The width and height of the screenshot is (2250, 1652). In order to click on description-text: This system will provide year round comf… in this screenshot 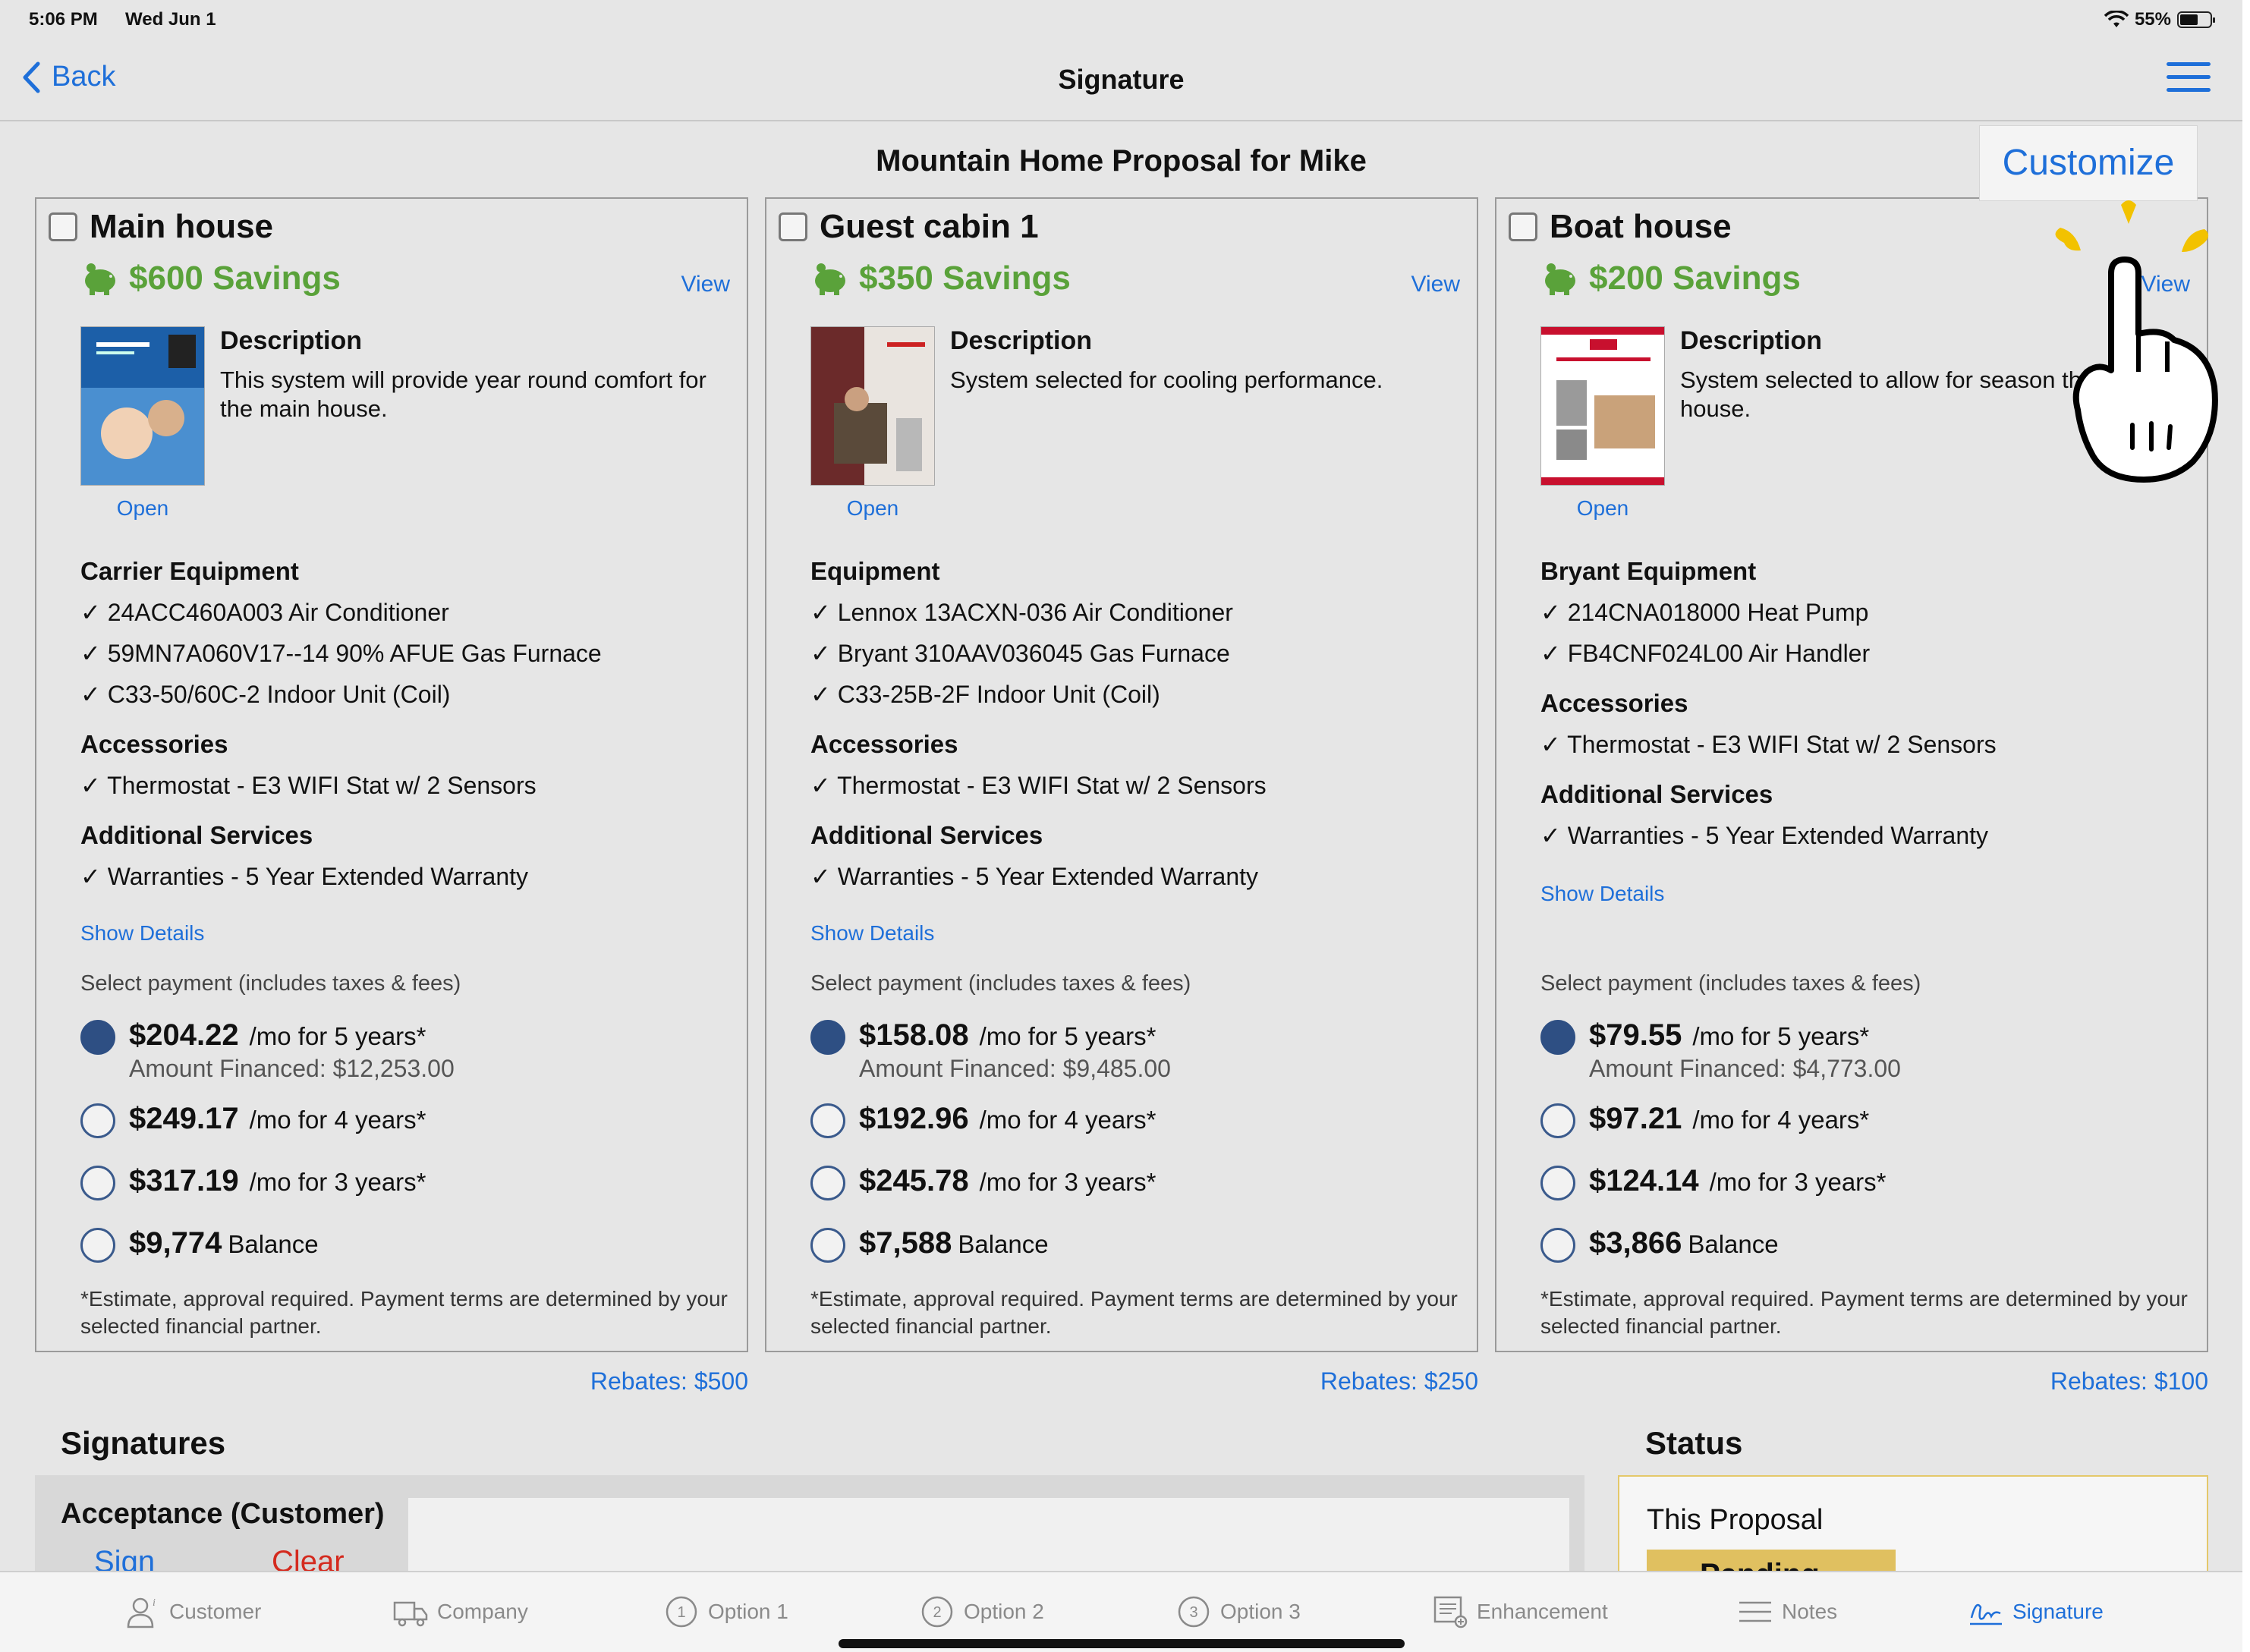, I will do `click(463, 395)`.